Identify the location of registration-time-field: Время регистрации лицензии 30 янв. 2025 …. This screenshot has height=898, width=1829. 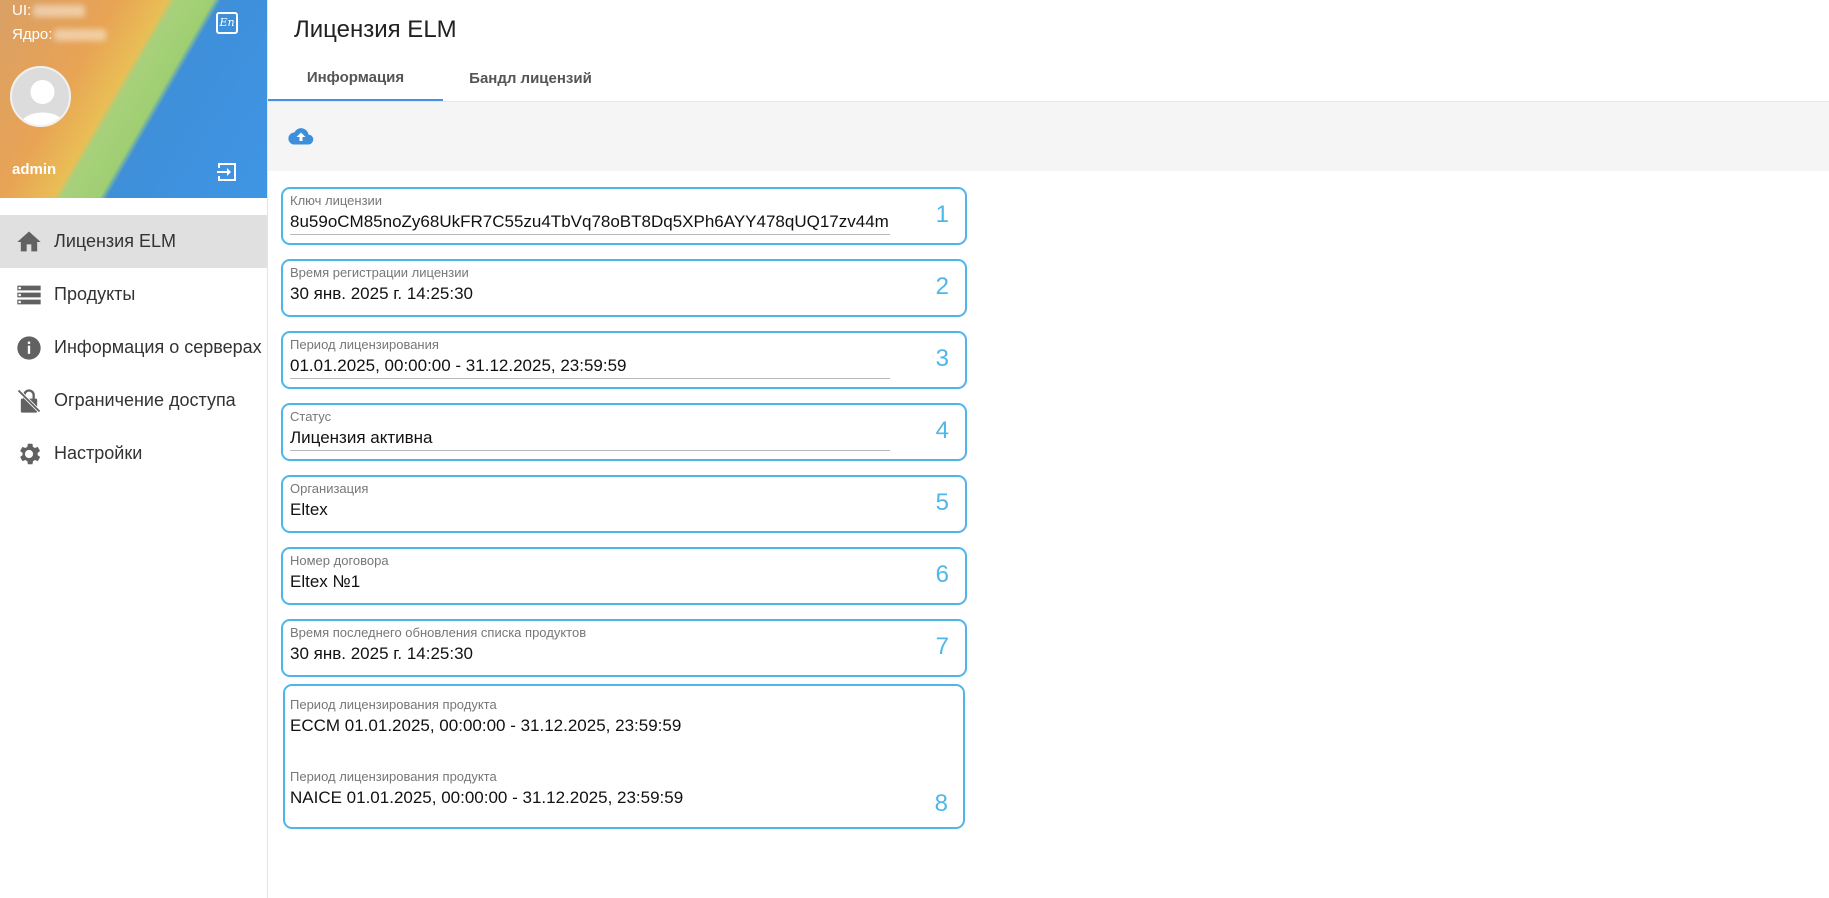
(624, 288).